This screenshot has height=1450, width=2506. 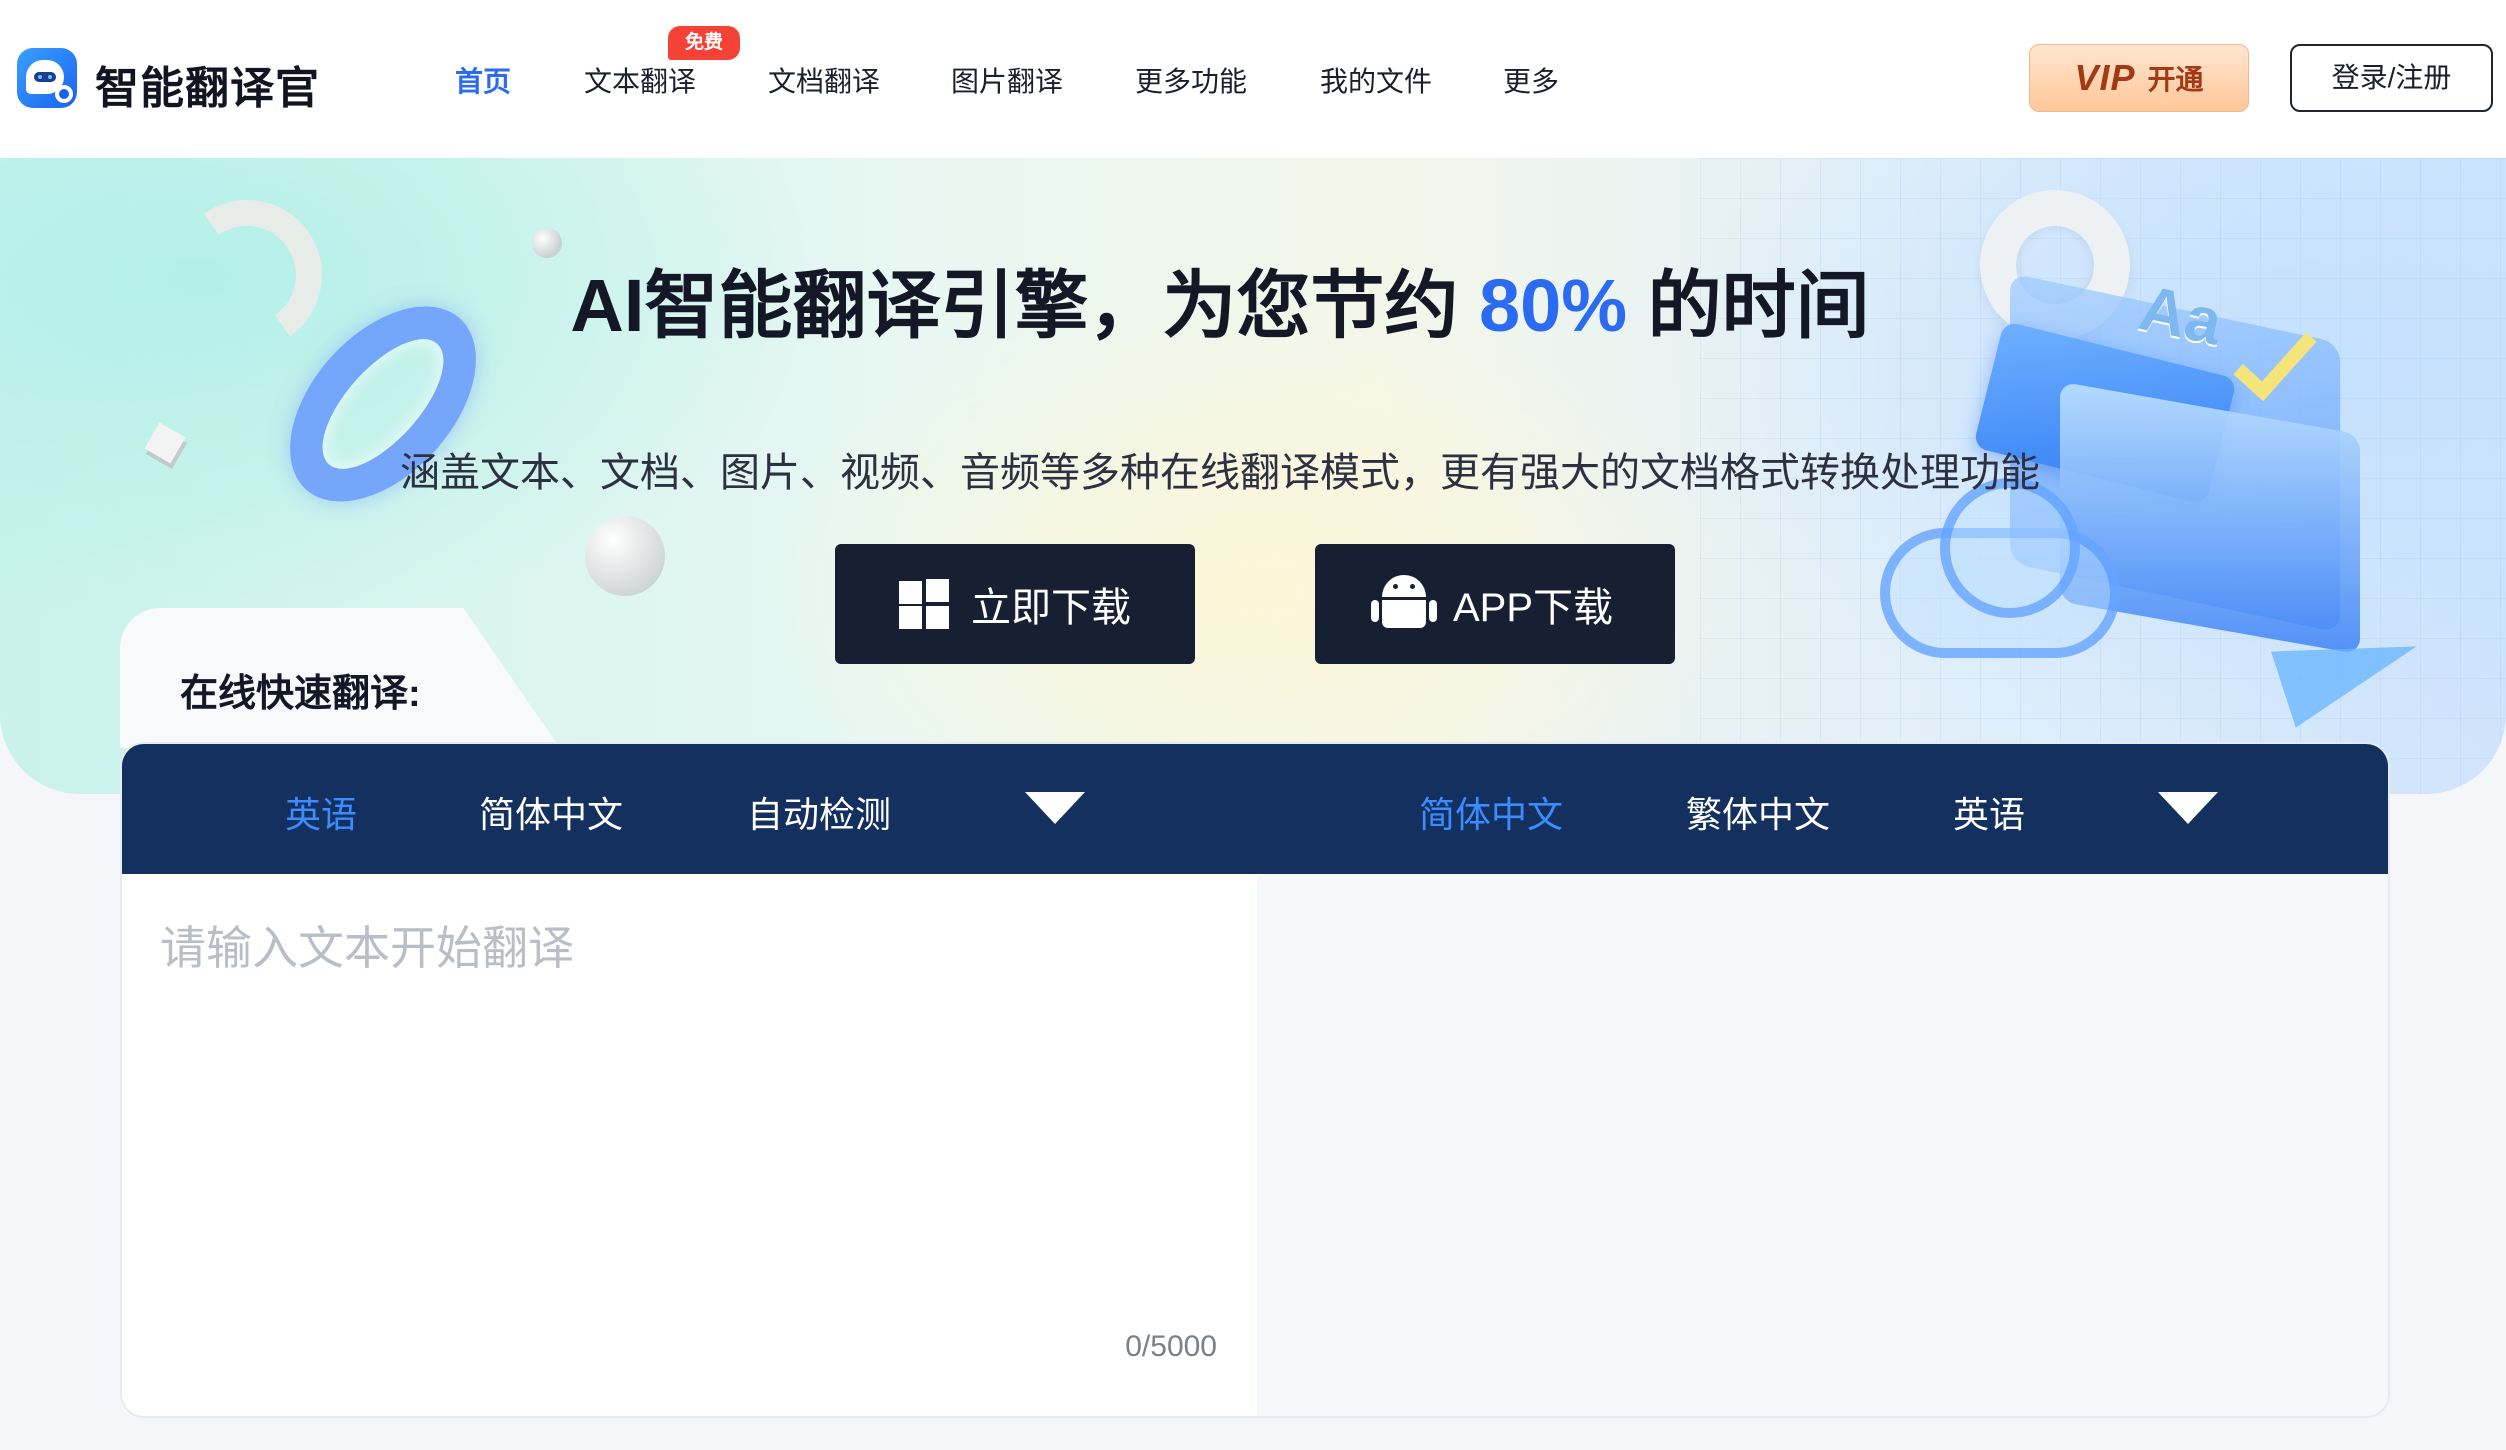 I want to click on vip-open-label: 开通, so click(x=2175, y=79).